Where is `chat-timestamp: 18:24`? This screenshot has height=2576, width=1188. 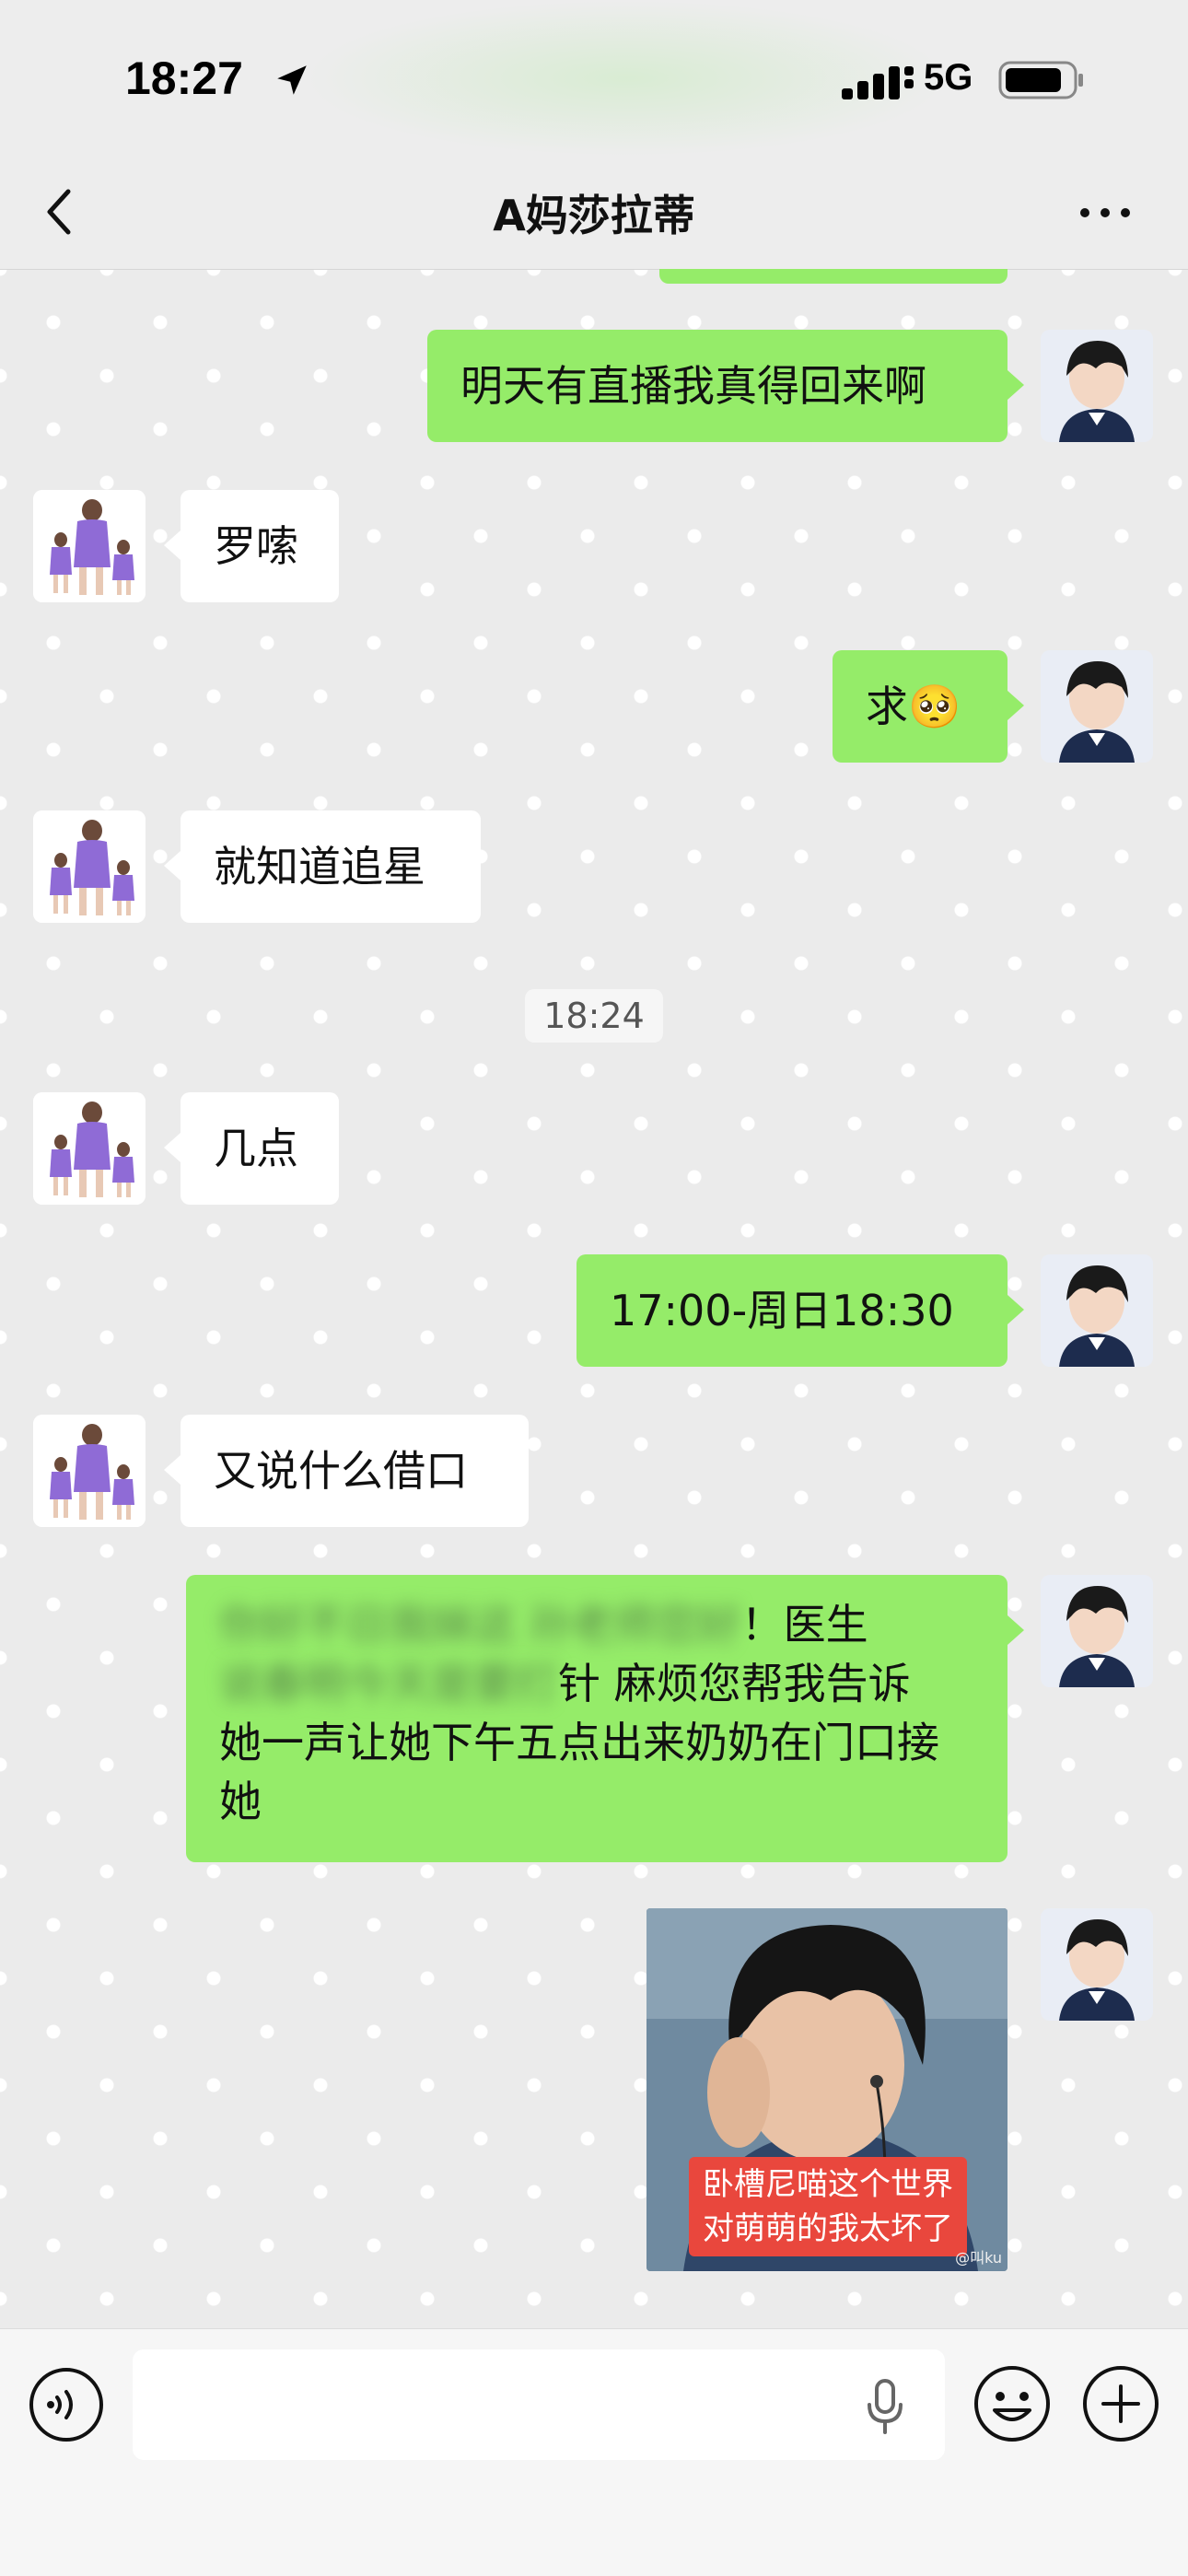
chat-timestamp: 18:24 is located at coordinates (594, 1016).